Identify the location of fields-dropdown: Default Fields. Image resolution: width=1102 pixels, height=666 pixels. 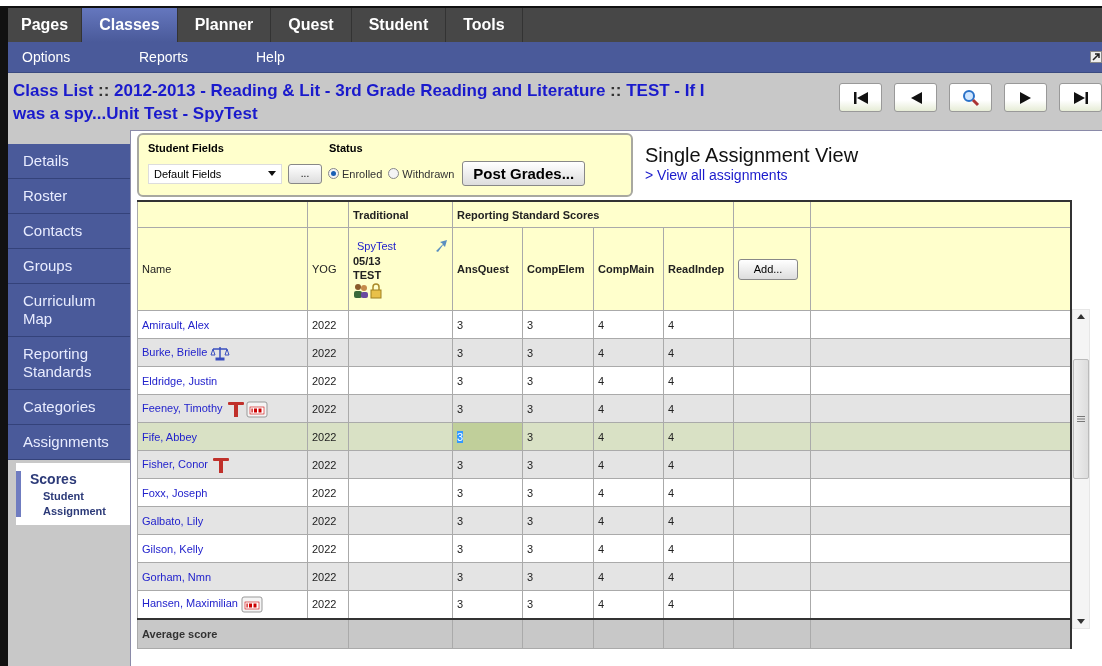
(215, 173).